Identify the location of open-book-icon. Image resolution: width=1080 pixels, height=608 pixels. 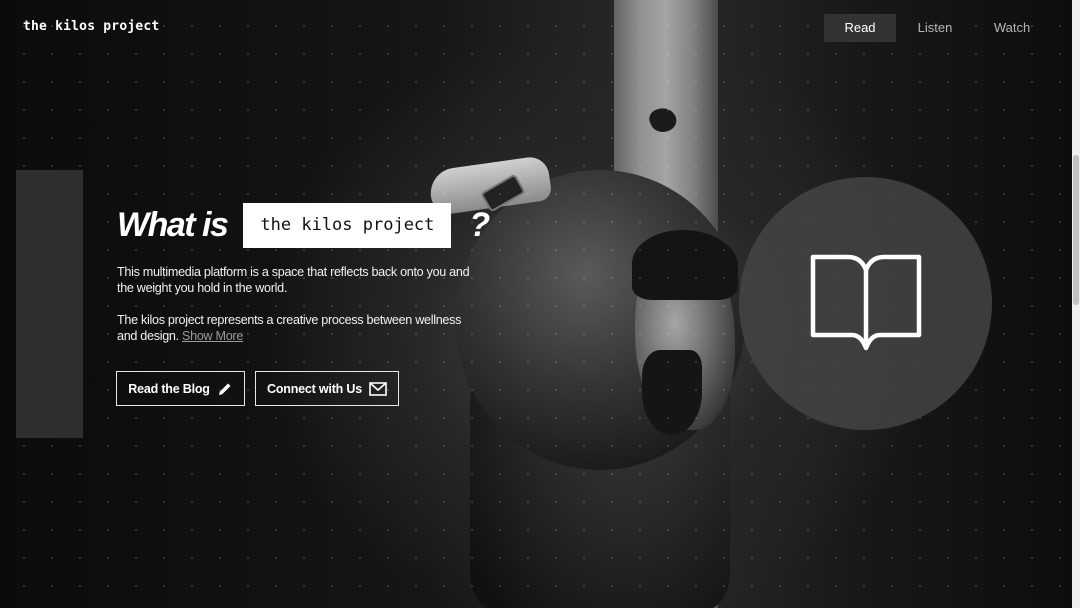
(865, 302).